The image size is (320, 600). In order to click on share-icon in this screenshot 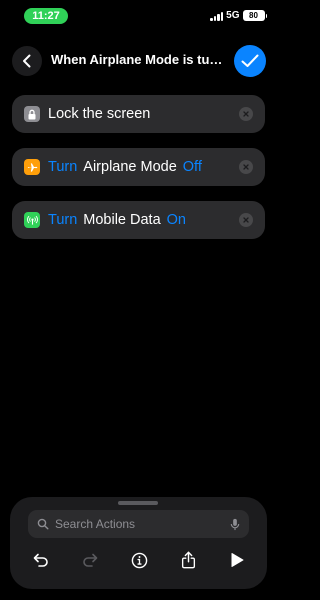, I will do `click(188, 560)`.